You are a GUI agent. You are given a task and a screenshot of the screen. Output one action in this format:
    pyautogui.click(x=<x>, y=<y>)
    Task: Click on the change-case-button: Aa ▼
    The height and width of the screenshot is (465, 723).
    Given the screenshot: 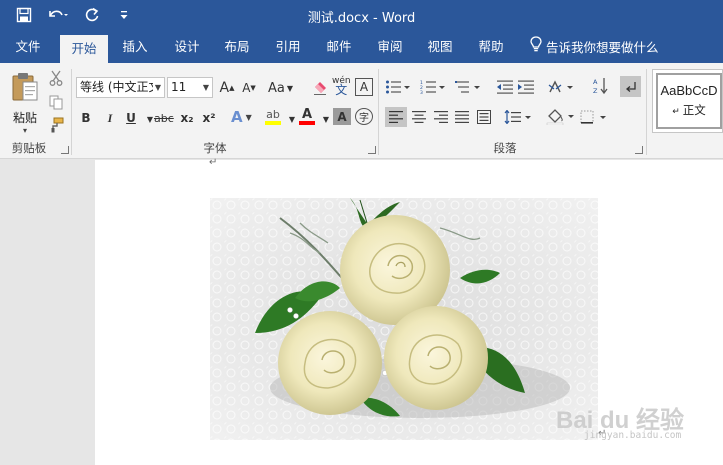 What is the action you would take?
    pyautogui.click(x=280, y=88)
    